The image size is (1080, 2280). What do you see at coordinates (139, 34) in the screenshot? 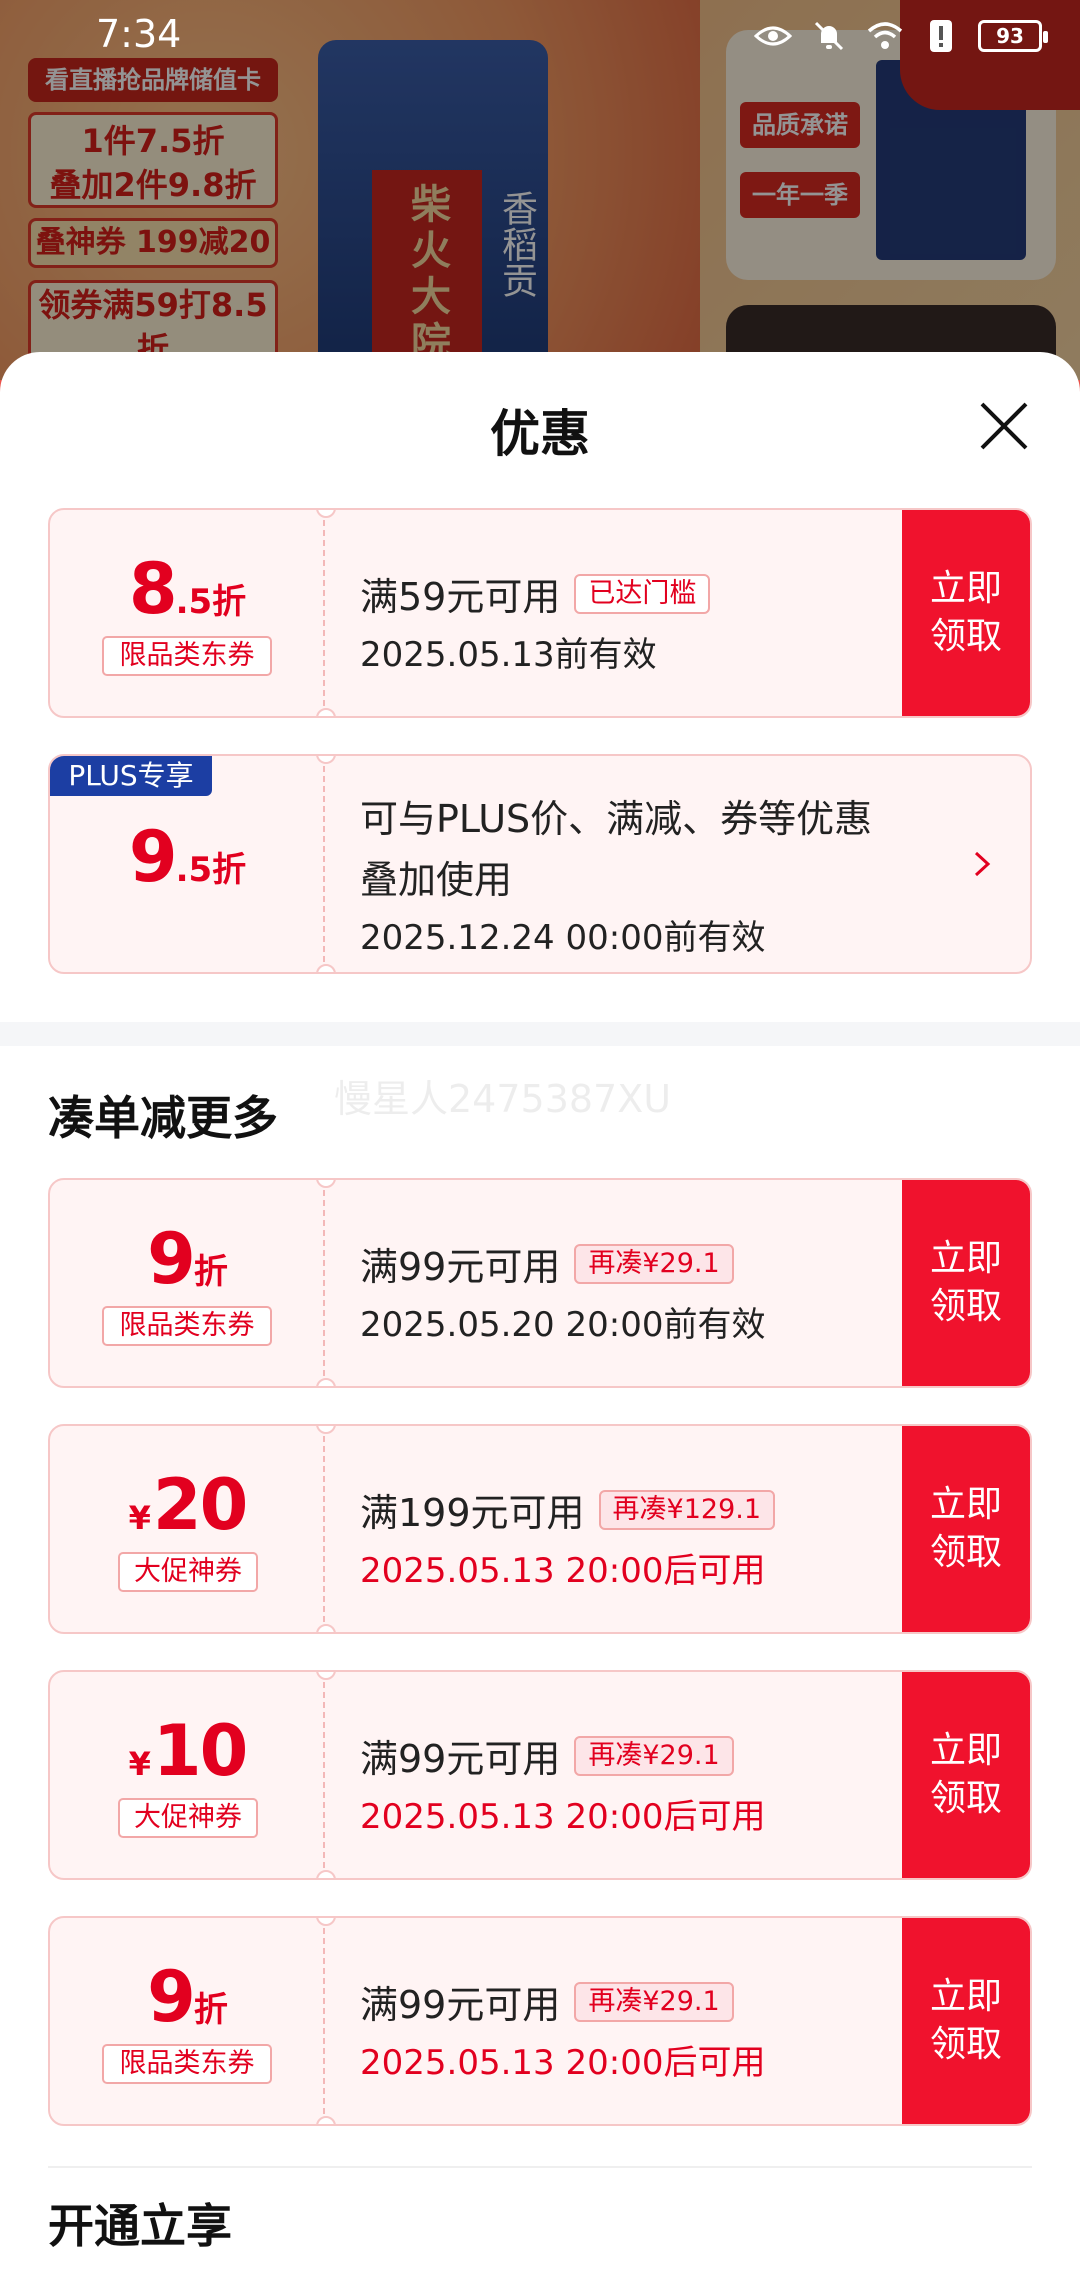
I see `status-time: 7:34` at bounding box center [139, 34].